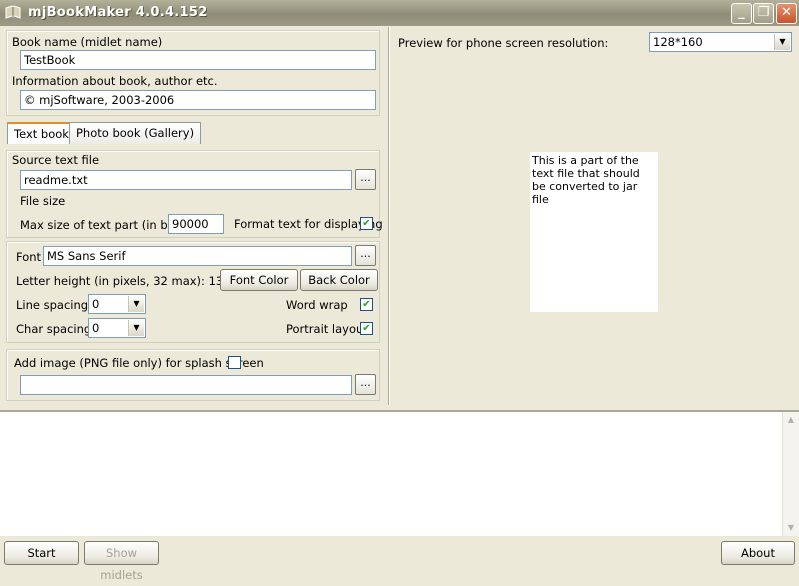 This screenshot has width=799, height=586. What do you see at coordinates (56, 160) in the screenshot?
I see `source-file-label: Source text file` at bounding box center [56, 160].